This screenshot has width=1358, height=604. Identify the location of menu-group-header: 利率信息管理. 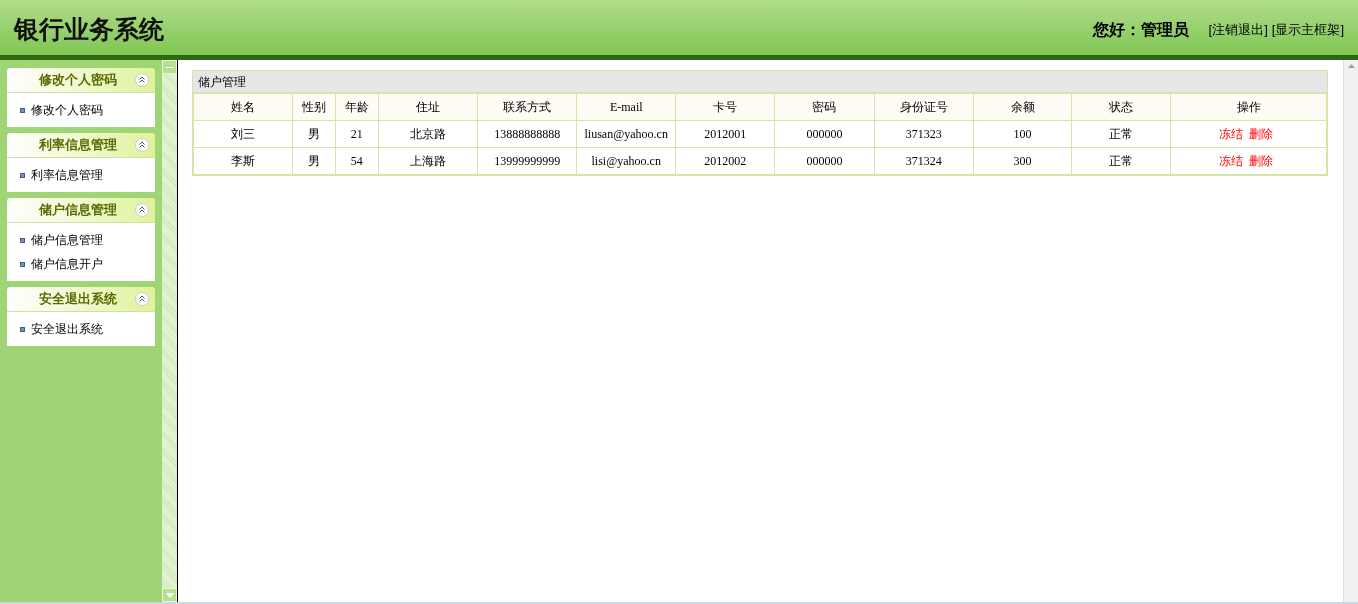
(81, 145).